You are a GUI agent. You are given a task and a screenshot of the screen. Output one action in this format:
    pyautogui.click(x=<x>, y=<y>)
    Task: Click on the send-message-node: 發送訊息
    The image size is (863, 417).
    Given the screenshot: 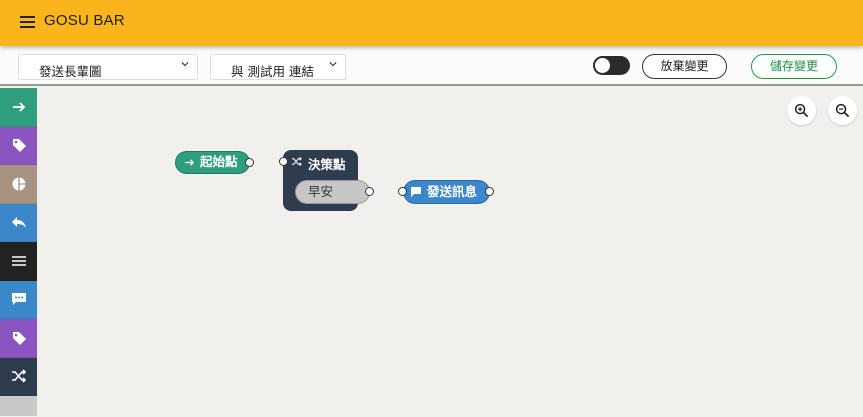 What is the action you would take?
    pyautogui.click(x=446, y=192)
    